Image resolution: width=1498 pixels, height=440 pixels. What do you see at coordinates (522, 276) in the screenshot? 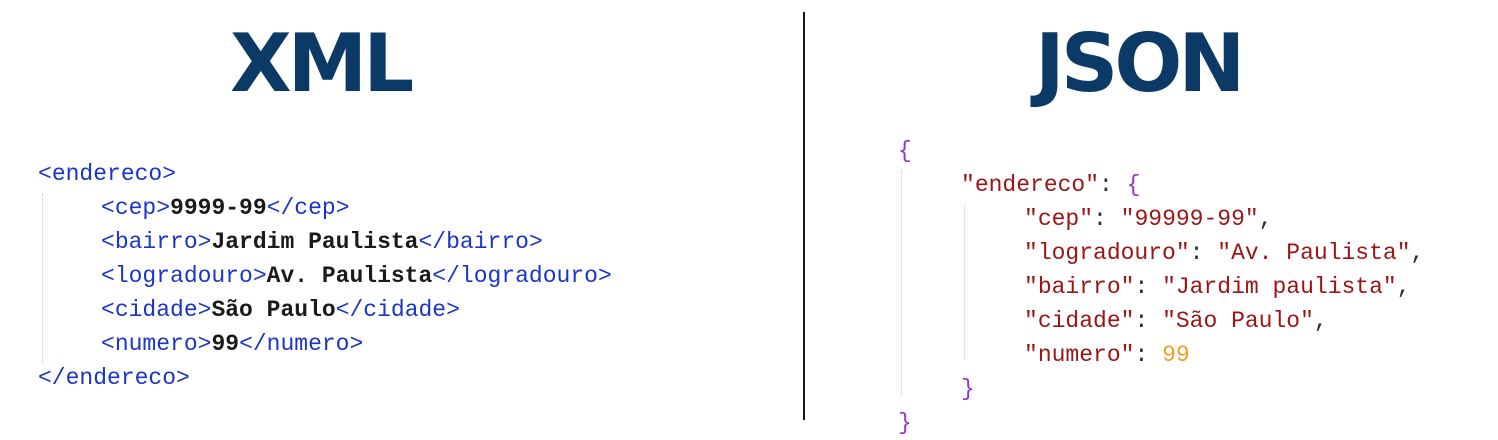
I see `xml-close-tag: </logradouro>` at bounding box center [522, 276].